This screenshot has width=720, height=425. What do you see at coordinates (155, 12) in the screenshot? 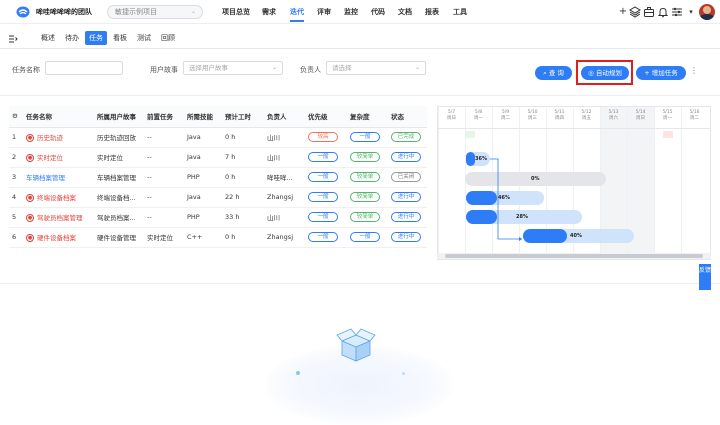
I see `project-select: 敏捷示例项目 ⌄` at bounding box center [155, 12].